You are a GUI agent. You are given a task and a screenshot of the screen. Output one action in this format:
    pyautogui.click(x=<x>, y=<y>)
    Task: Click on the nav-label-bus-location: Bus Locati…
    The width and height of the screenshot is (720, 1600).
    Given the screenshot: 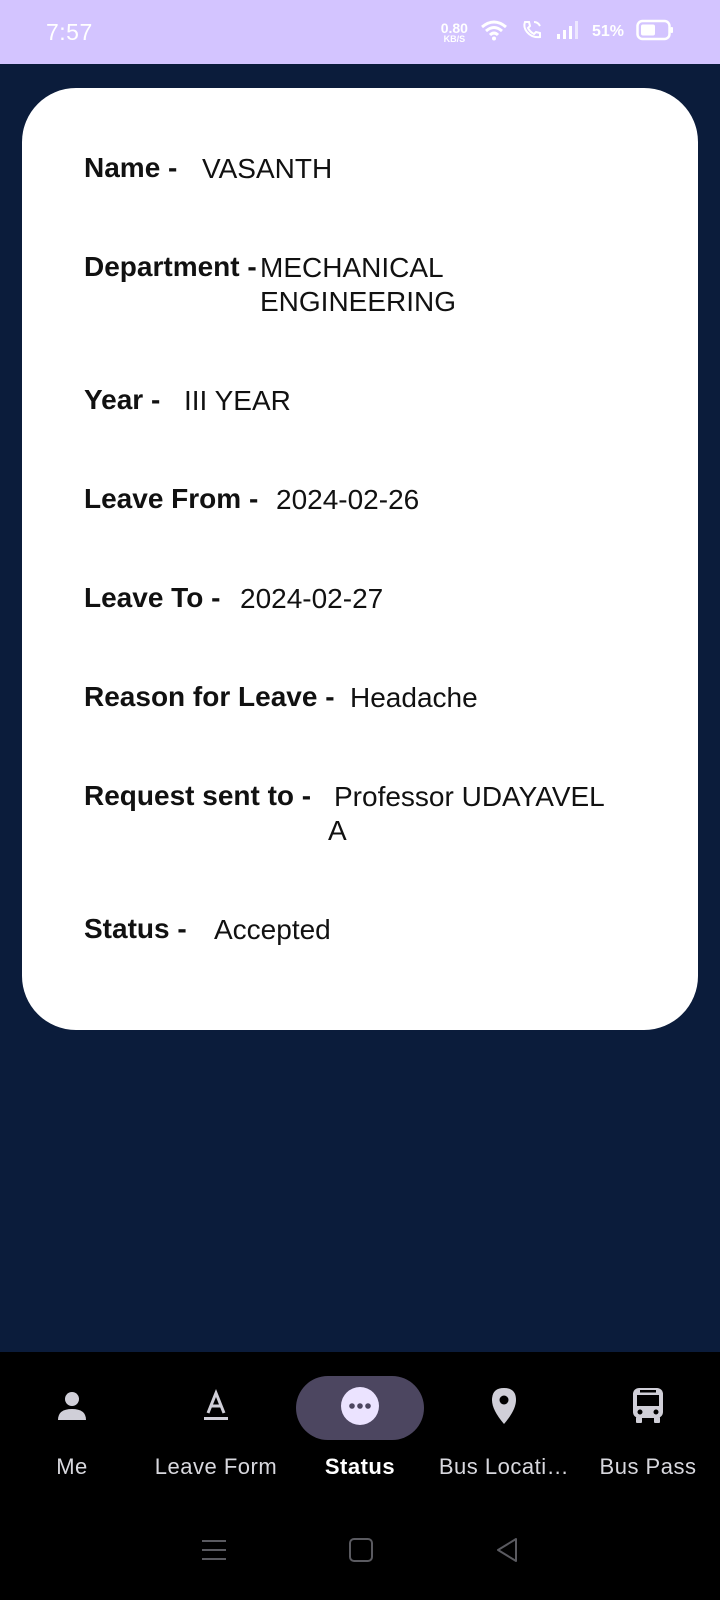 What is the action you would take?
    pyautogui.click(x=504, y=1466)
    